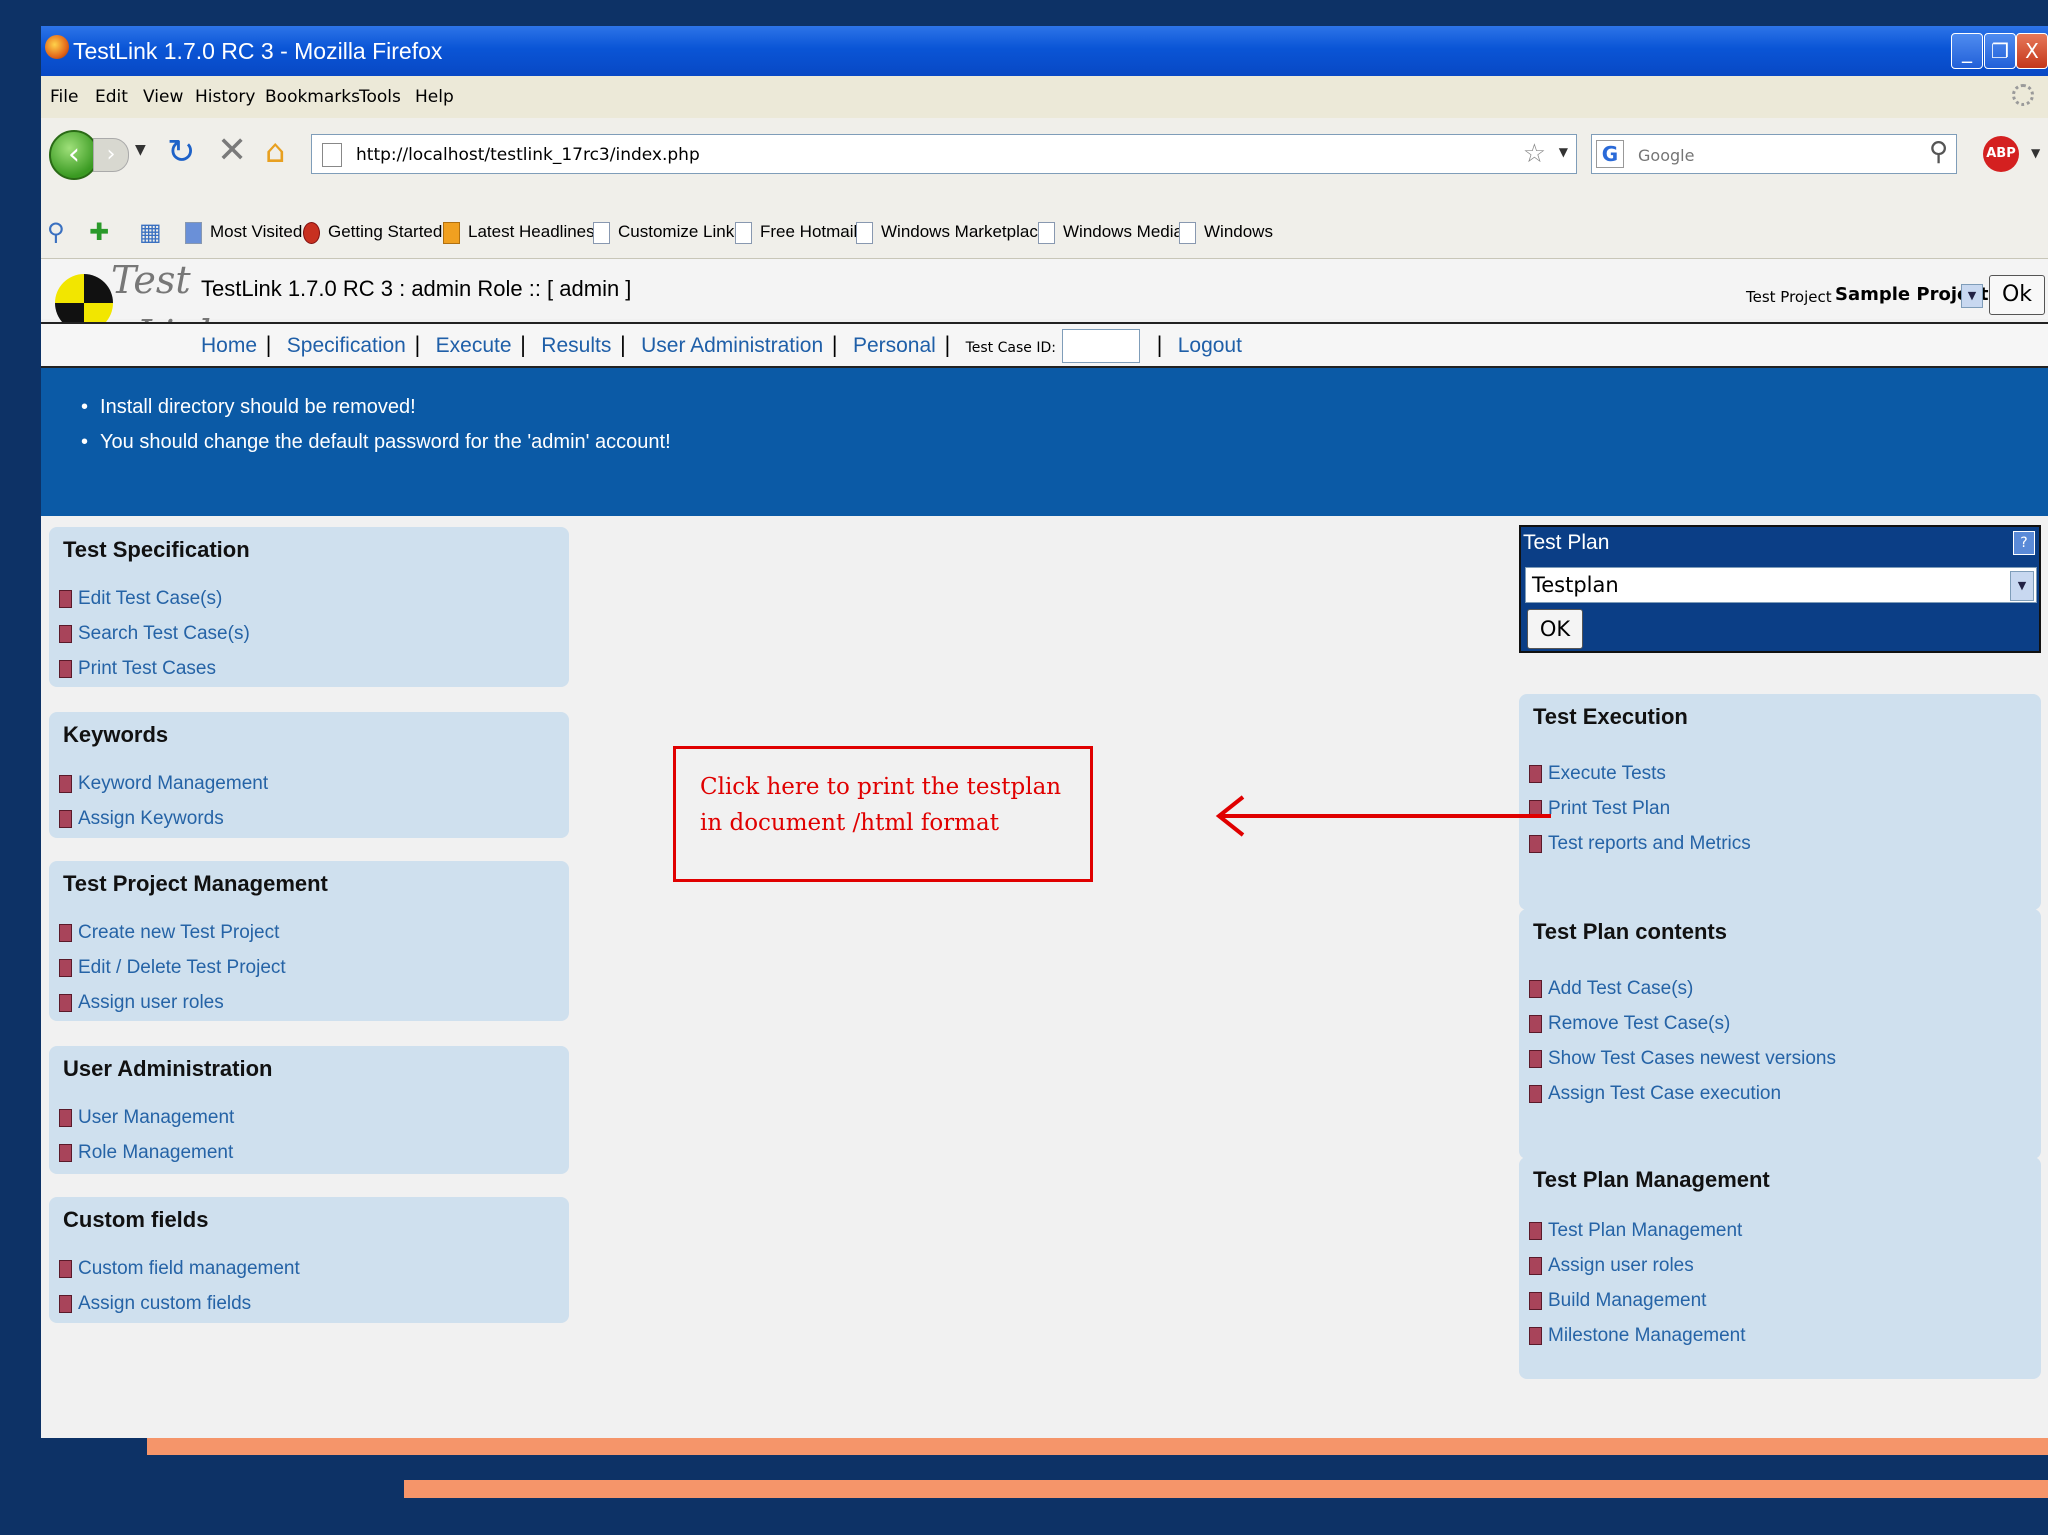  What do you see at coordinates (154, 598) in the screenshot?
I see `link-edit-test-cases: Edit Test Case(s)` at bounding box center [154, 598].